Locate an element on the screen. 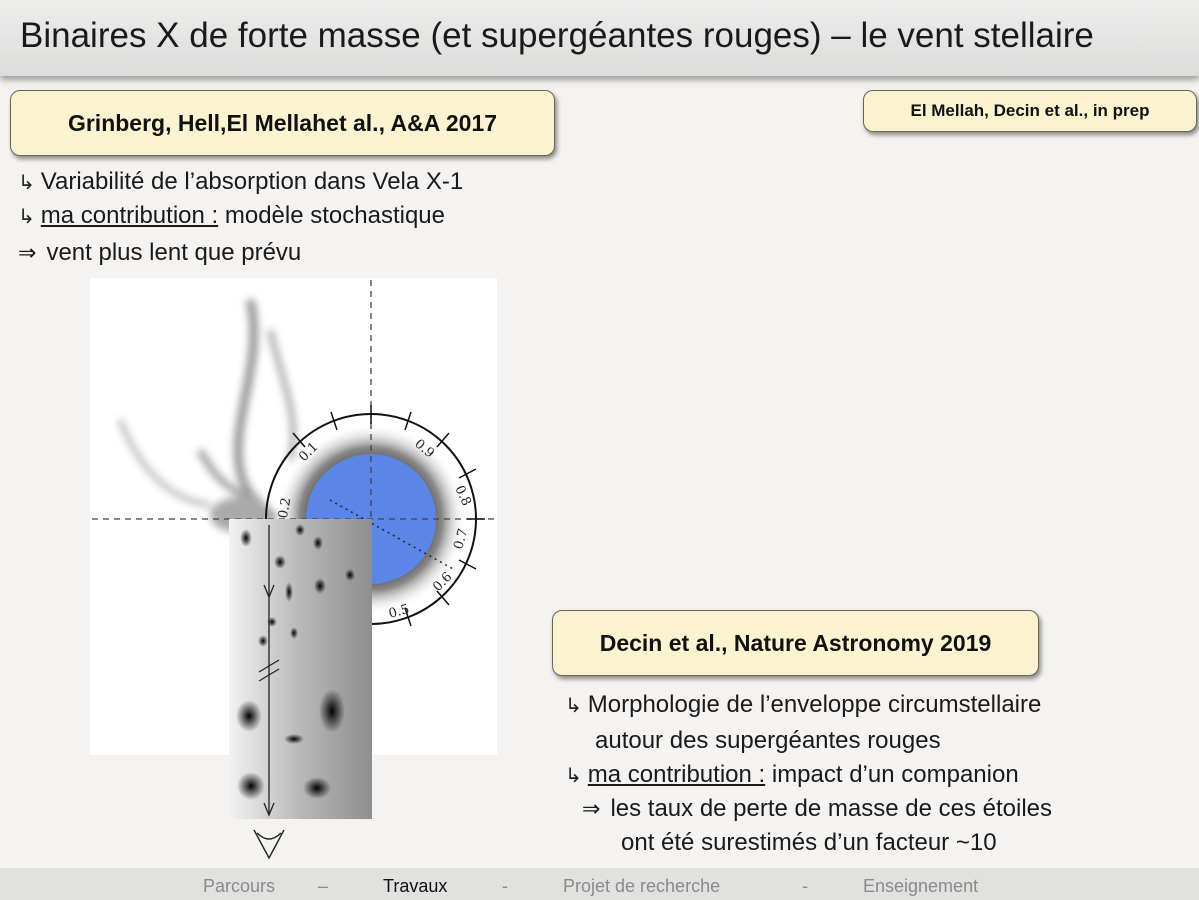 The width and height of the screenshot is (1199, 900). right-bullet-3-cont: ont été surestimés d’un facteur ~10 is located at coordinates (809, 843).